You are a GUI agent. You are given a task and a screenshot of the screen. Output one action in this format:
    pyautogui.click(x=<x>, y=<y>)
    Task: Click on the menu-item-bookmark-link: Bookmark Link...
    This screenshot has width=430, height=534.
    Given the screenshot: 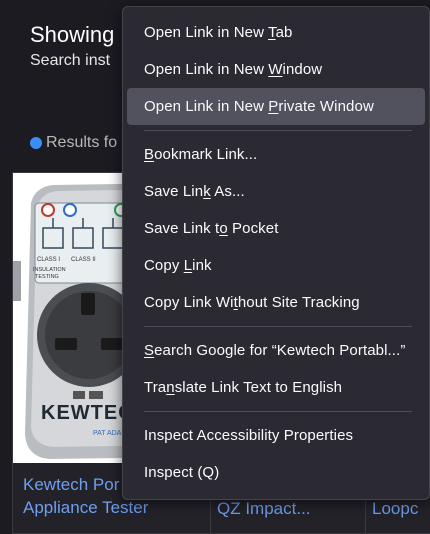 What is the action you would take?
    pyautogui.click(x=276, y=154)
    